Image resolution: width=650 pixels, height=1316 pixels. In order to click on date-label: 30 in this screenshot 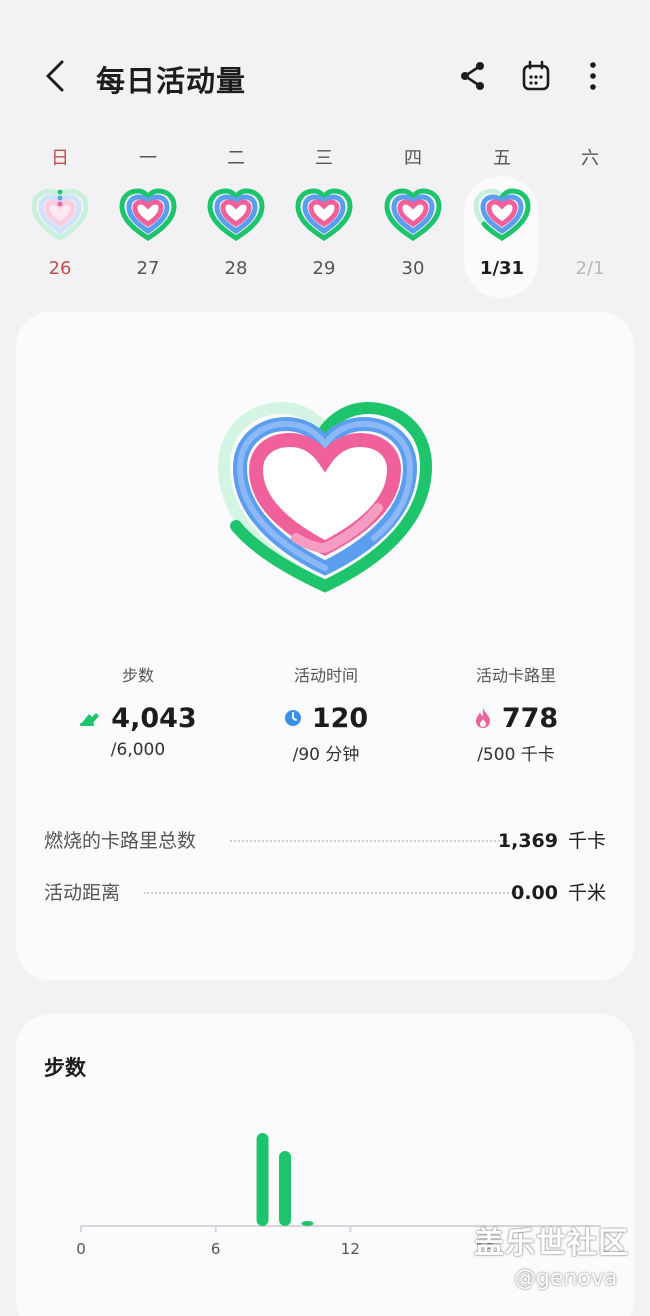, I will do `click(413, 268)`.